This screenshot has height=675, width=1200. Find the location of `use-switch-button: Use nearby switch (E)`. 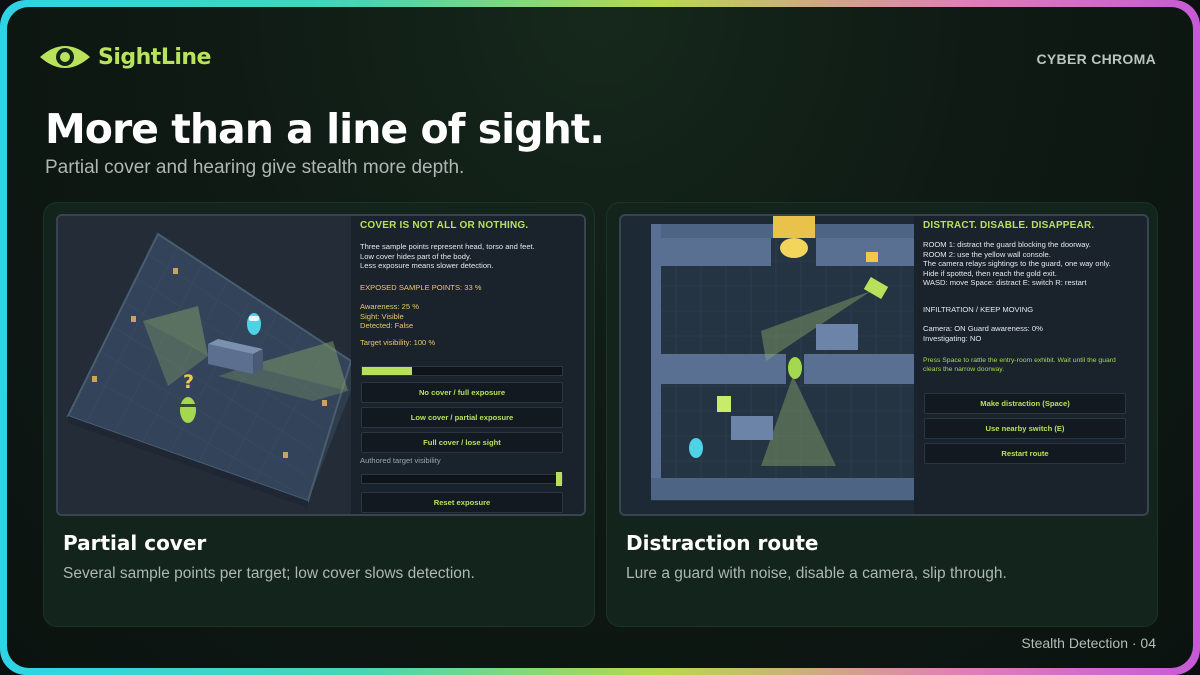

use-switch-button: Use nearby switch (E) is located at coordinates (1025, 428).